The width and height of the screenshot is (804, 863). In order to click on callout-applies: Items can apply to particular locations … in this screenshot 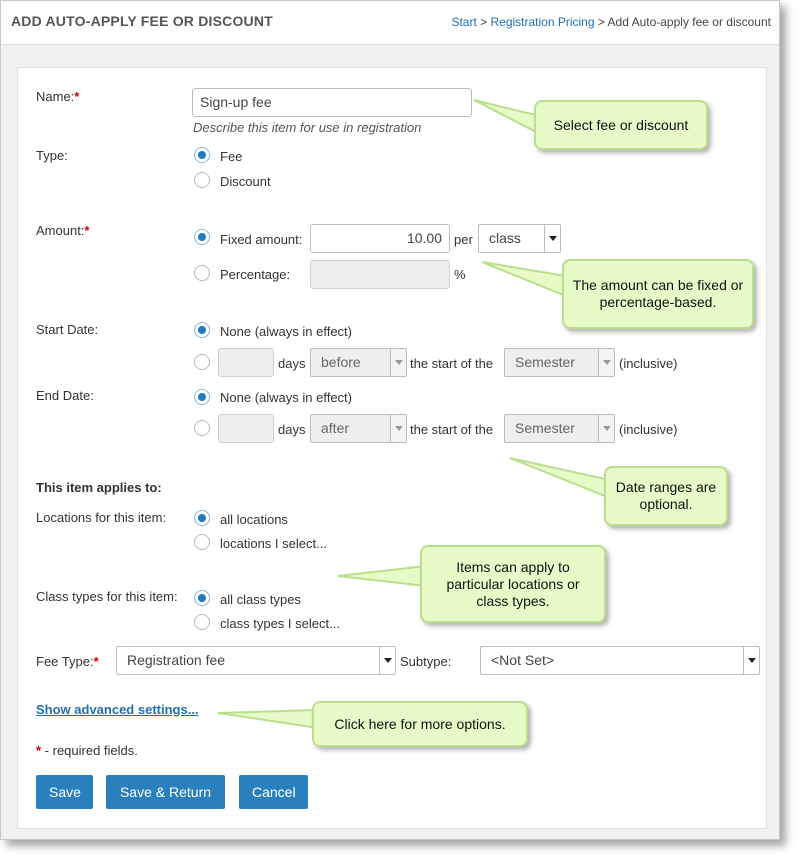, I will do `click(513, 584)`.